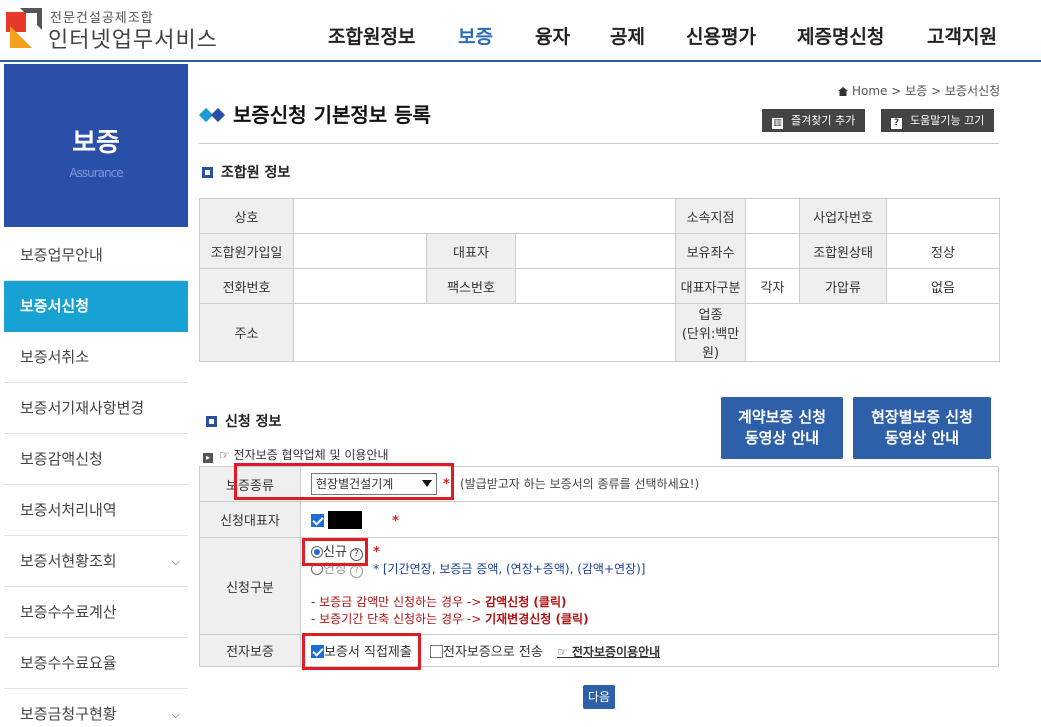  Describe the element at coordinates (360, 286) in the screenshot. I see `value-phone` at that location.